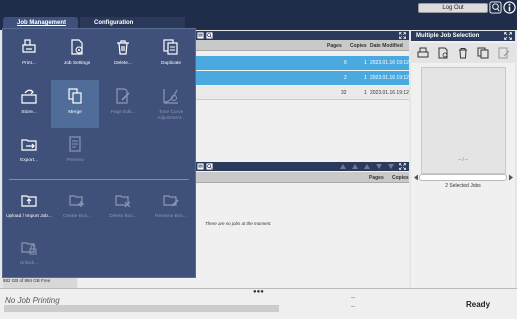  Describe the element at coordinates (32, 300) in the screenshot. I see `print-status-text: No Job Printing` at that location.